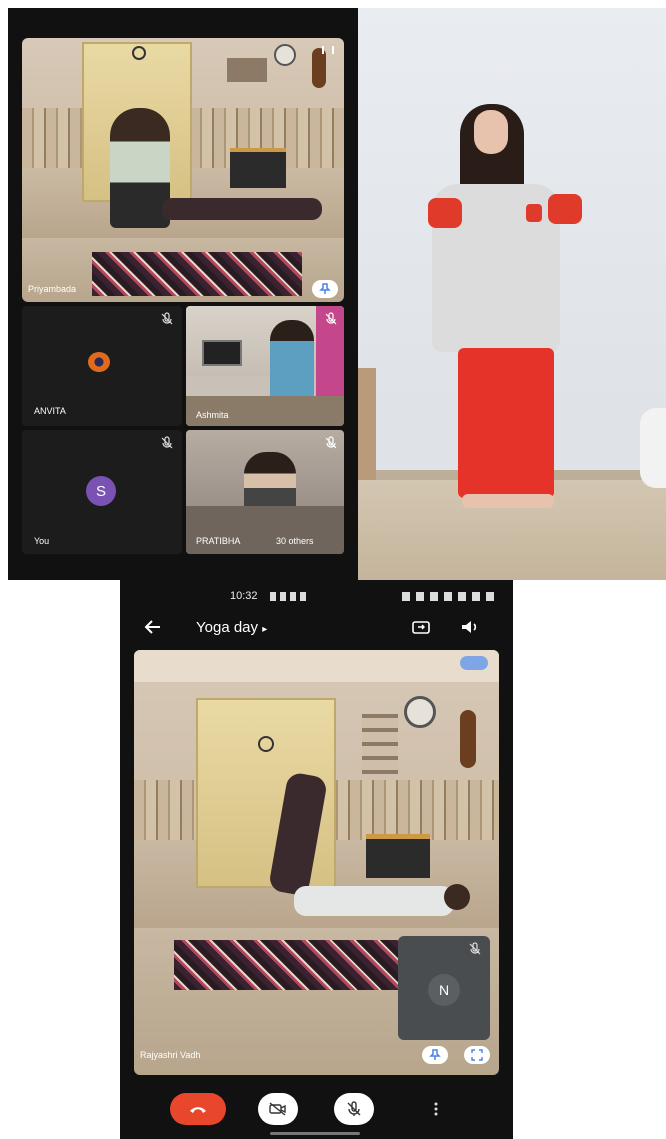 Image resolution: width=666 pixels, height=1139 pixels. Describe the element at coordinates (290, 596) in the screenshot. I see `status-icons` at that location.